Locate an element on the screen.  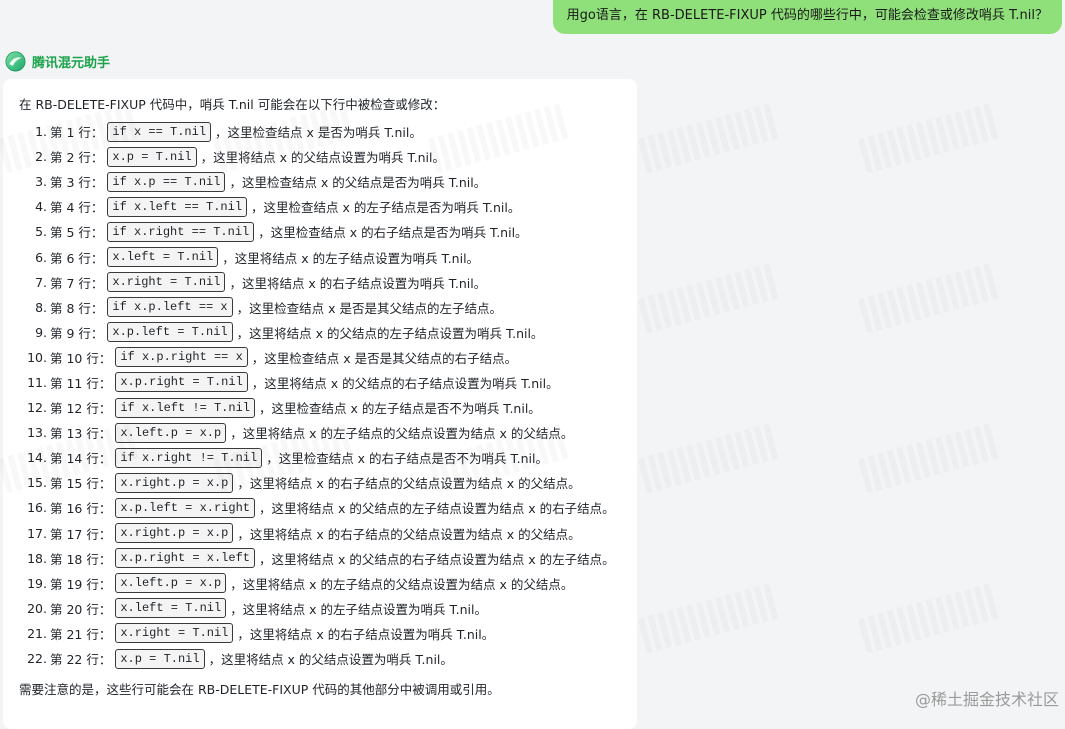
inline-code: x.left.p = x.p is located at coordinates (171, 432).